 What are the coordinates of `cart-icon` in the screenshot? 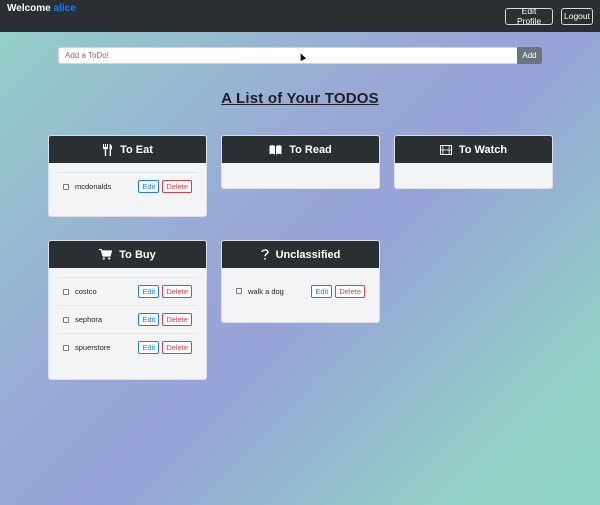 It's located at (106, 254).